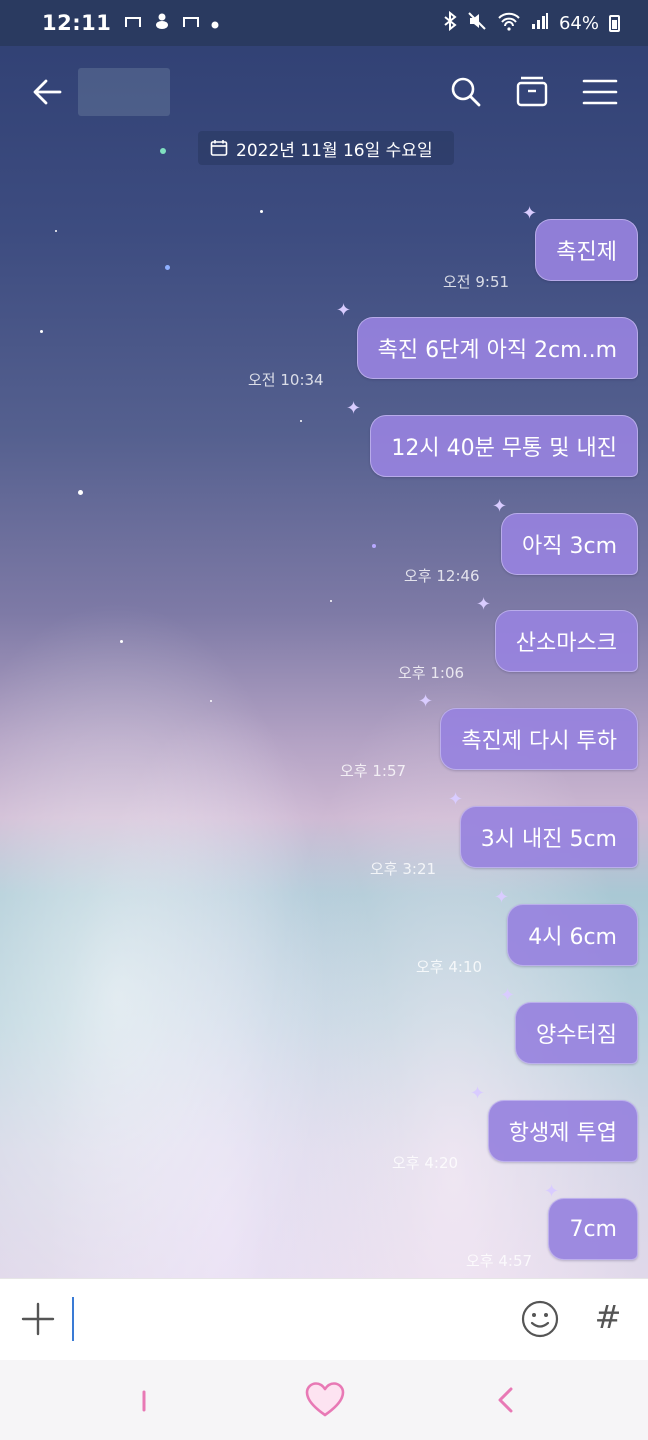 This screenshot has width=648, height=1440. What do you see at coordinates (282, 1319) in the screenshot?
I see `message-input` at bounding box center [282, 1319].